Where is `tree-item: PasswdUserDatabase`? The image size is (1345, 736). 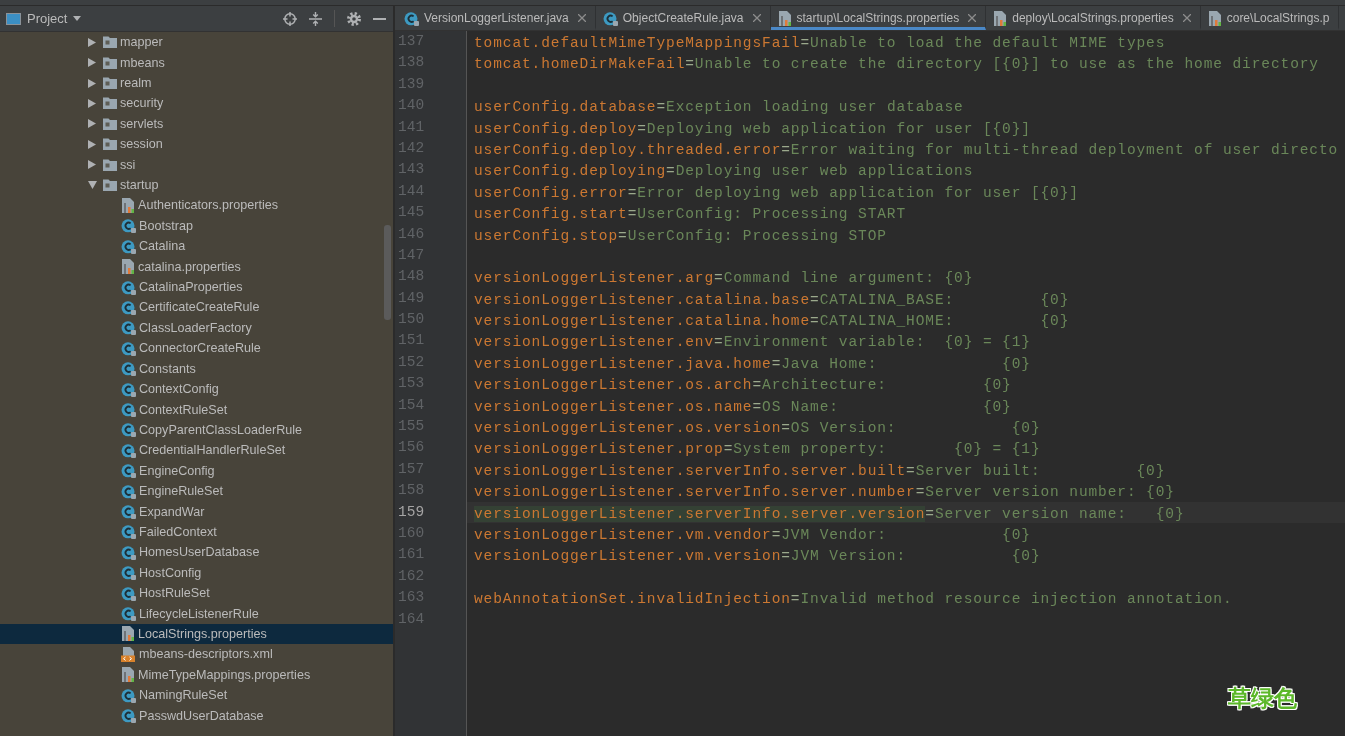 tree-item: PasswdUserDatabase is located at coordinates (192, 715).